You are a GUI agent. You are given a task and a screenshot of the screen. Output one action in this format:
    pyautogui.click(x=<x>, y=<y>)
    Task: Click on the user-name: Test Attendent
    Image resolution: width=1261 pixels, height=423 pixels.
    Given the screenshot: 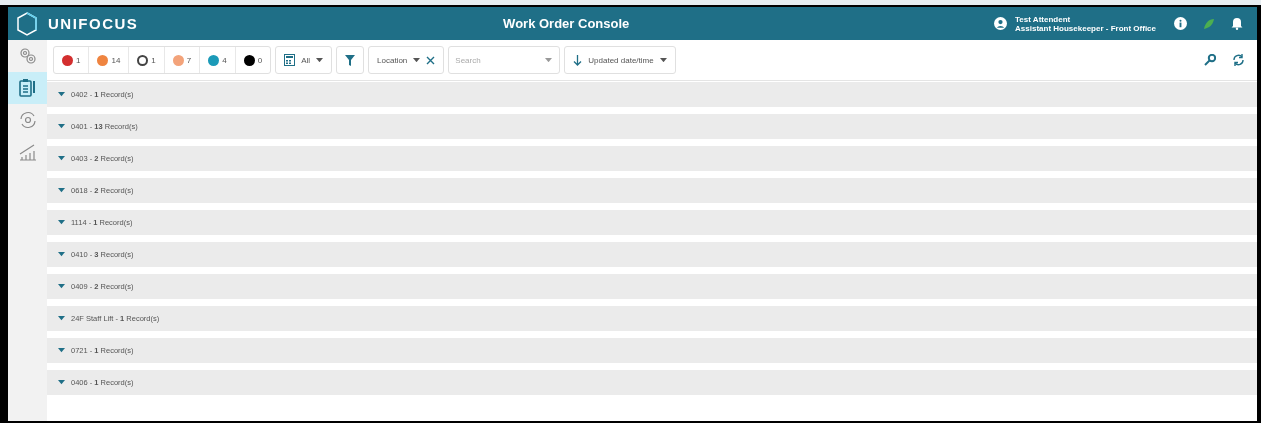 What is the action you would take?
    pyautogui.click(x=1043, y=19)
    